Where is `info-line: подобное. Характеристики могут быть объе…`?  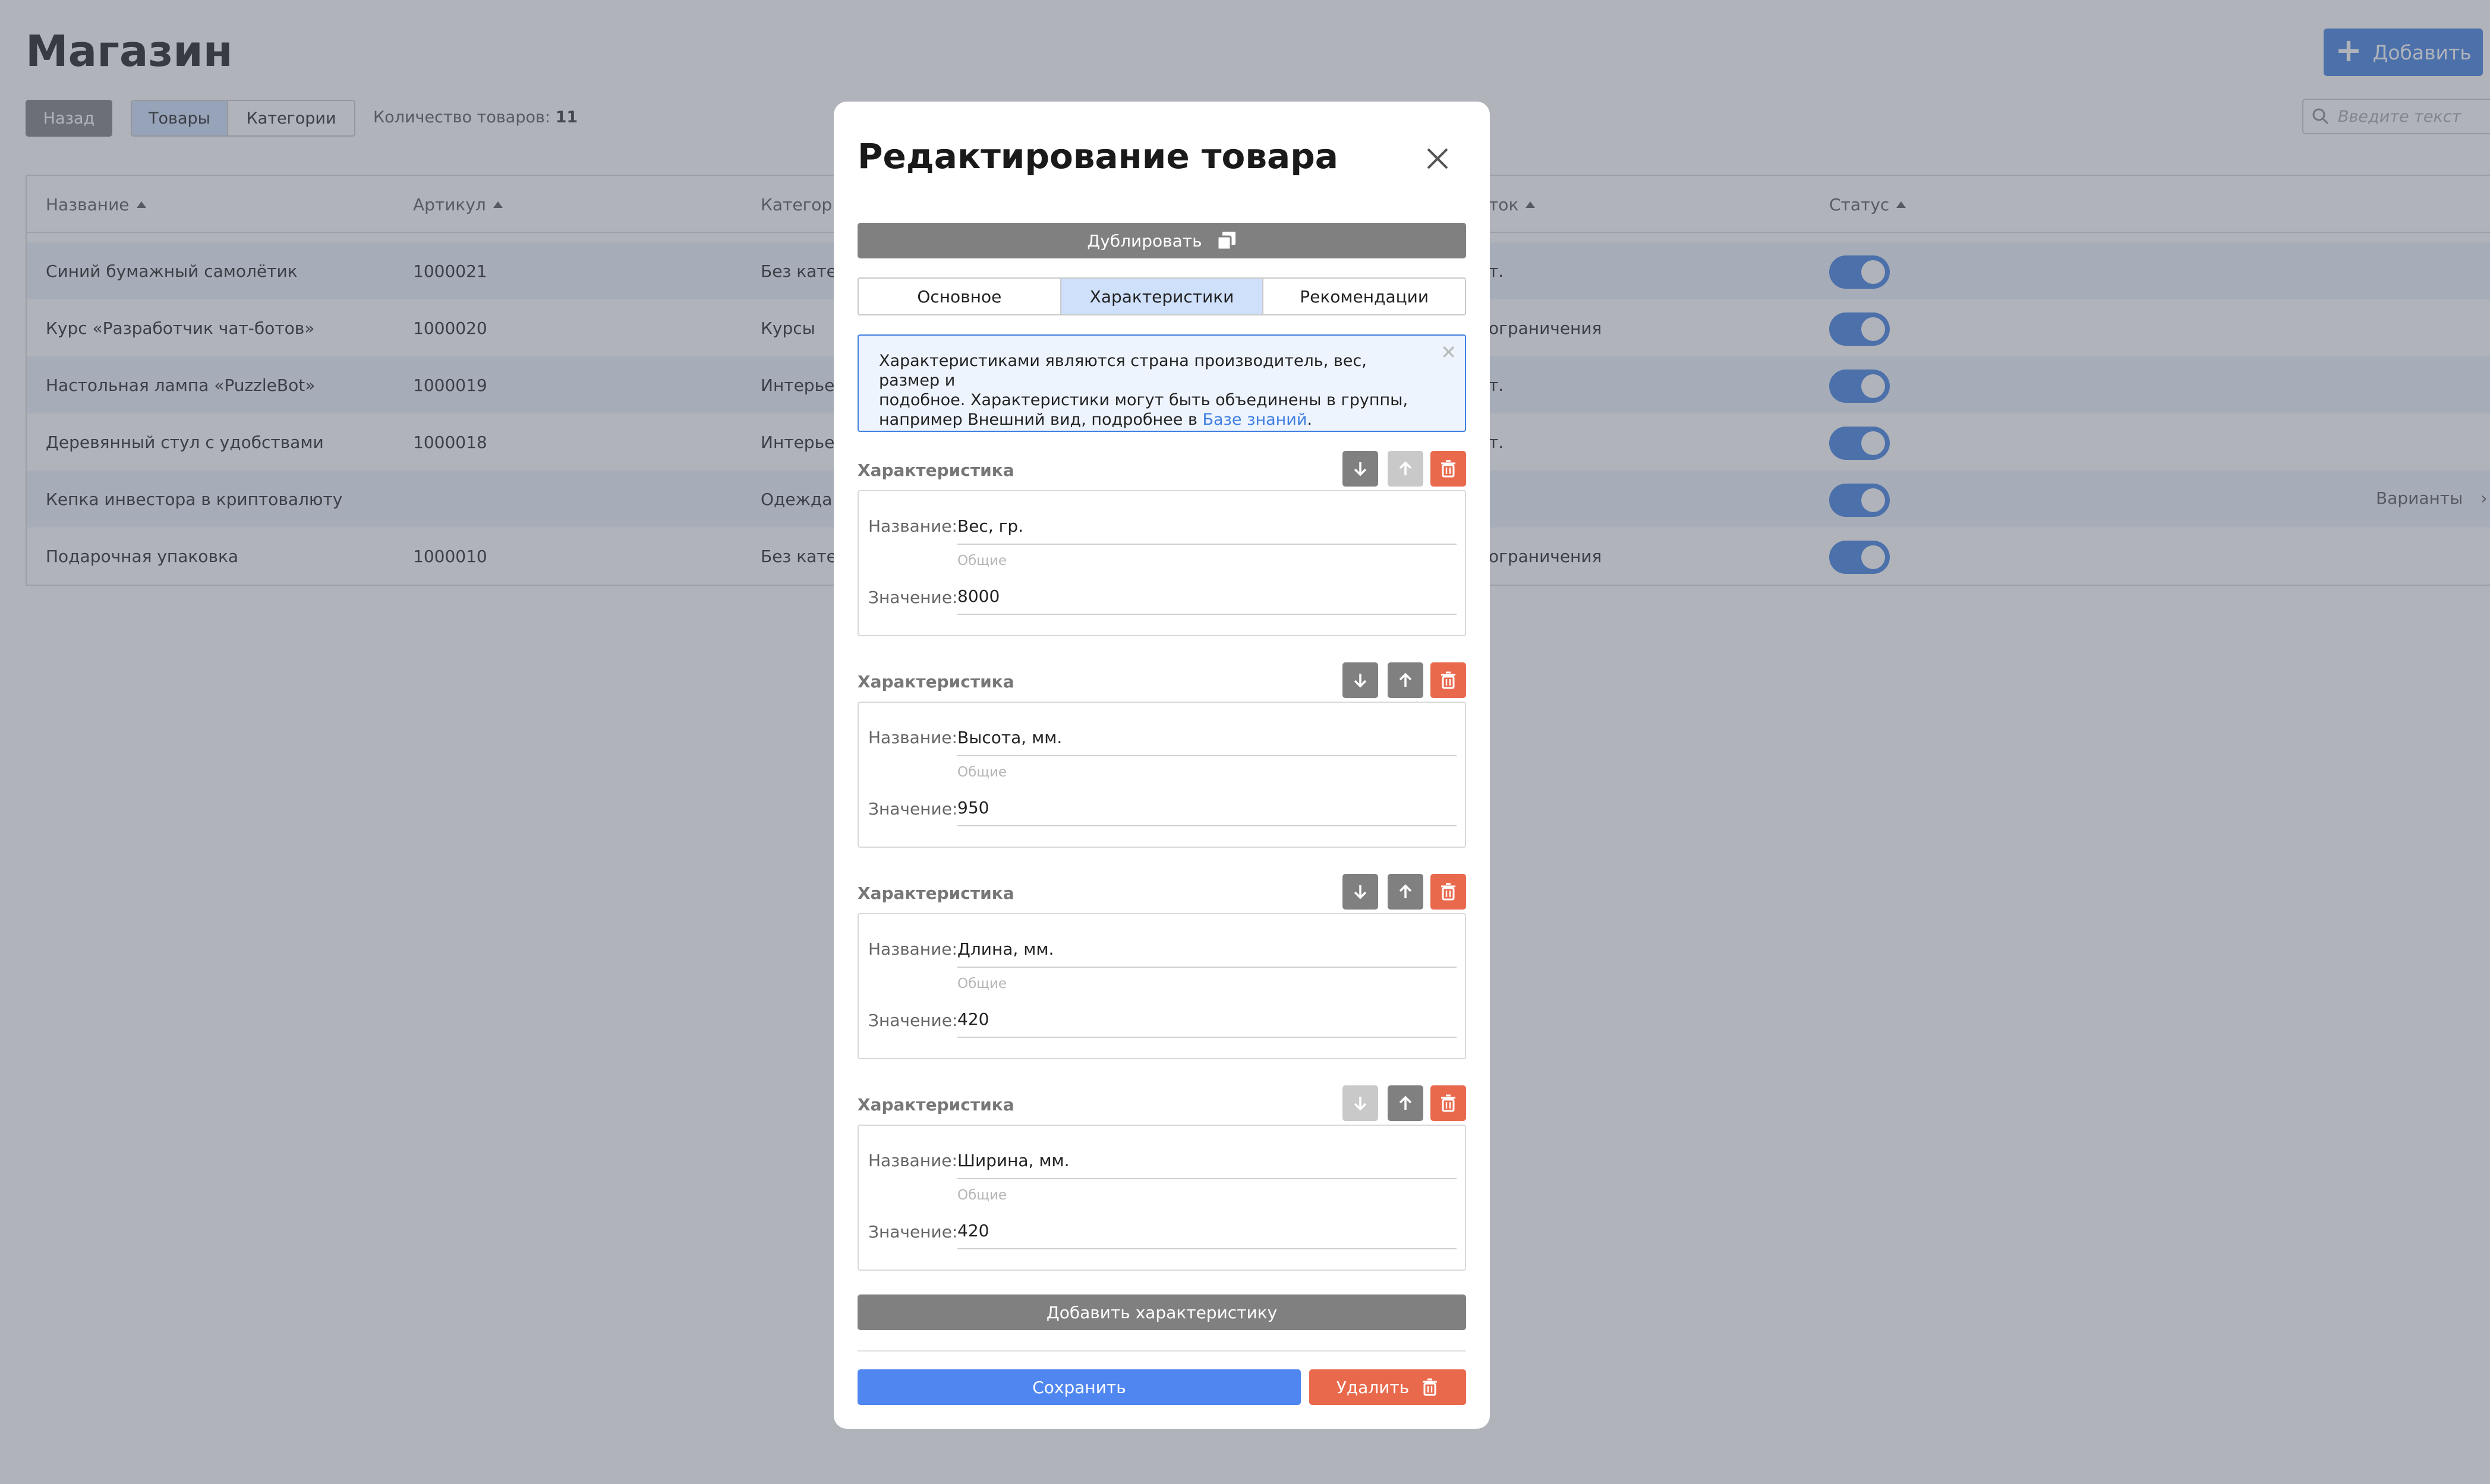
info-line: подобное. Характеристики могут быть объе… is located at coordinates (1143, 400).